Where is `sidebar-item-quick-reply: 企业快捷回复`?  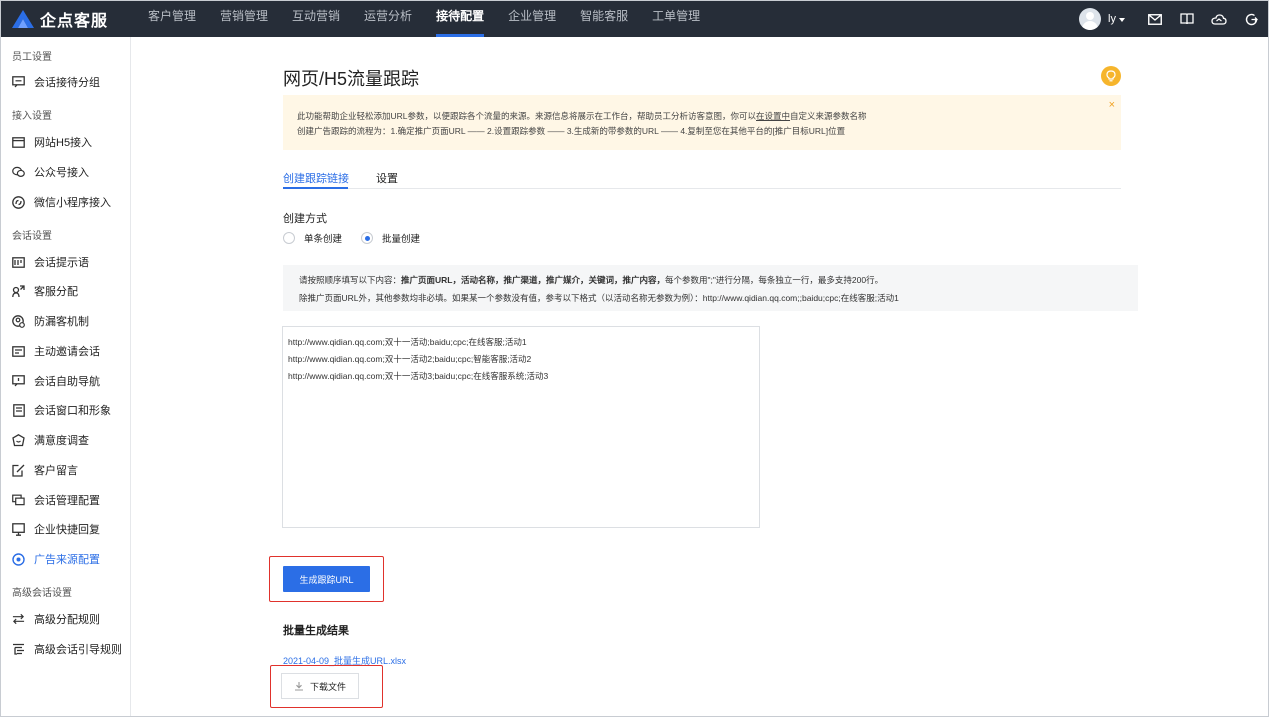 sidebar-item-quick-reply: 企业快捷回复 is located at coordinates (50, 529).